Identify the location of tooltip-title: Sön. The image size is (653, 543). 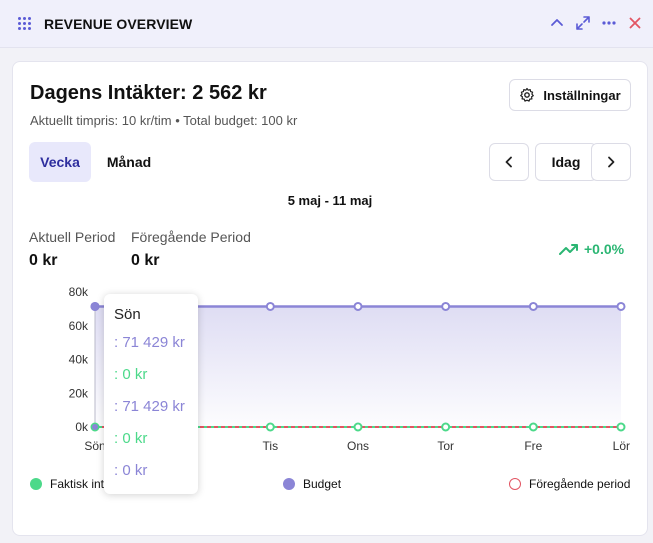
(127, 314).